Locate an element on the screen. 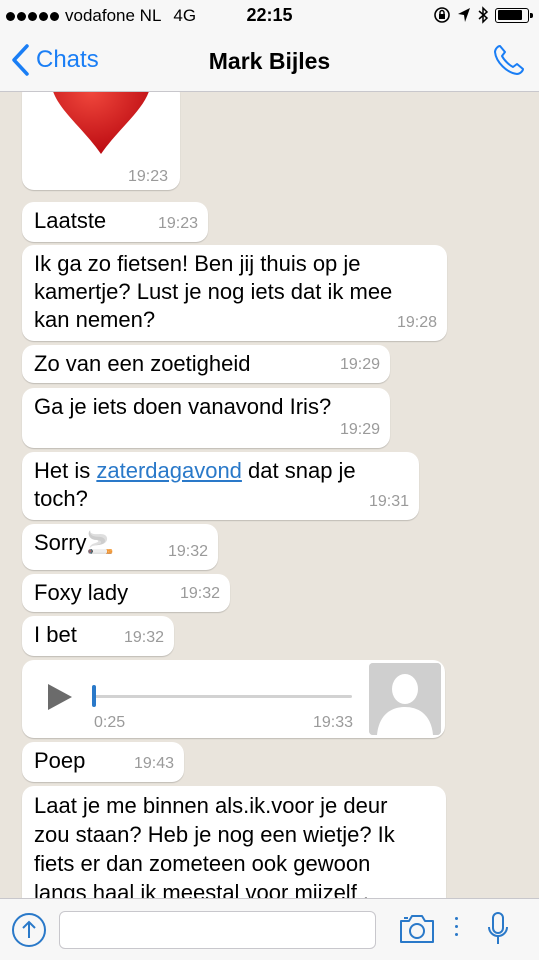 This screenshot has height=960, width=539. message-time: 19:28 is located at coordinates (416, 322).